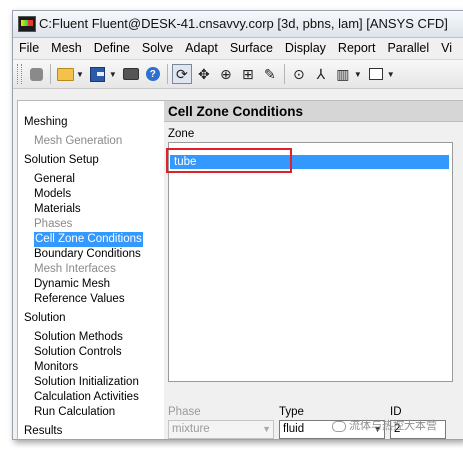 Image resolution: width=463 pixels, height=450 pixels. What do you see at coordinates (221, 429) in the screenshot?
I see `phase-dropdown: mixture ▼` at bounding box center [221, 429].